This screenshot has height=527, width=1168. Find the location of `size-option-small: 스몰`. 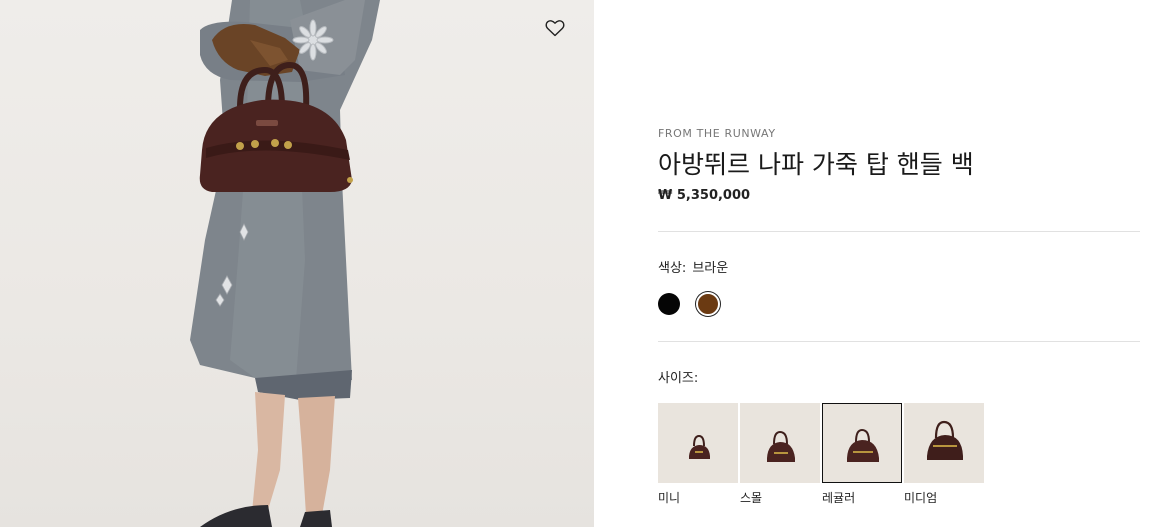

size-option-small: 스몰 is located at coordinates (780, 454).